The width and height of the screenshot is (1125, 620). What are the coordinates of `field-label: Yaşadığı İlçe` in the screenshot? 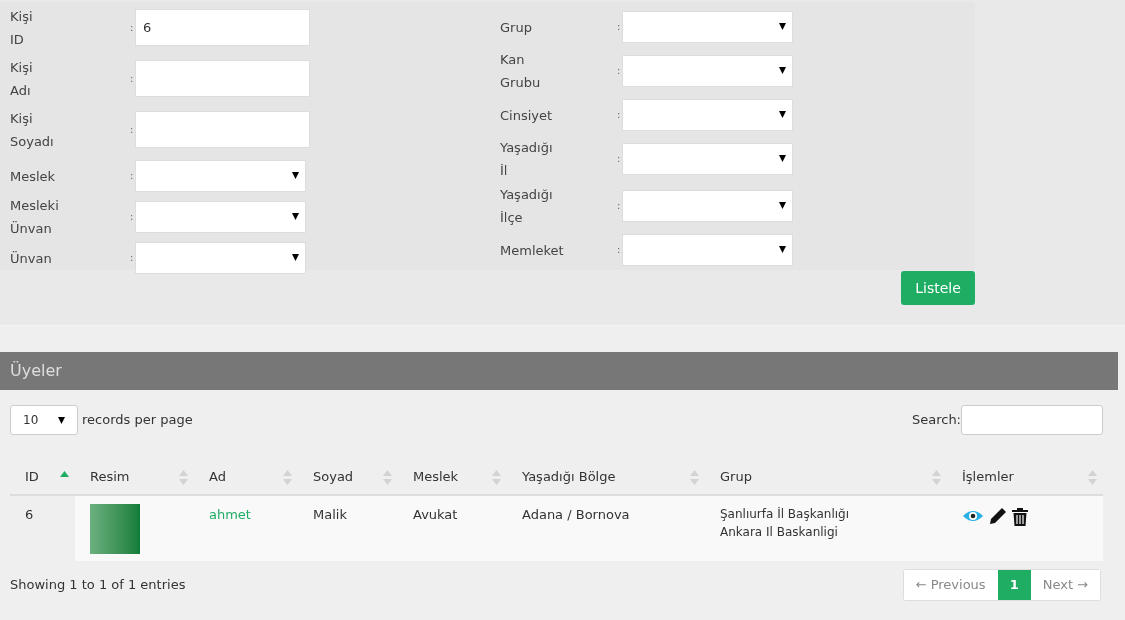 It's located at (526, 206).